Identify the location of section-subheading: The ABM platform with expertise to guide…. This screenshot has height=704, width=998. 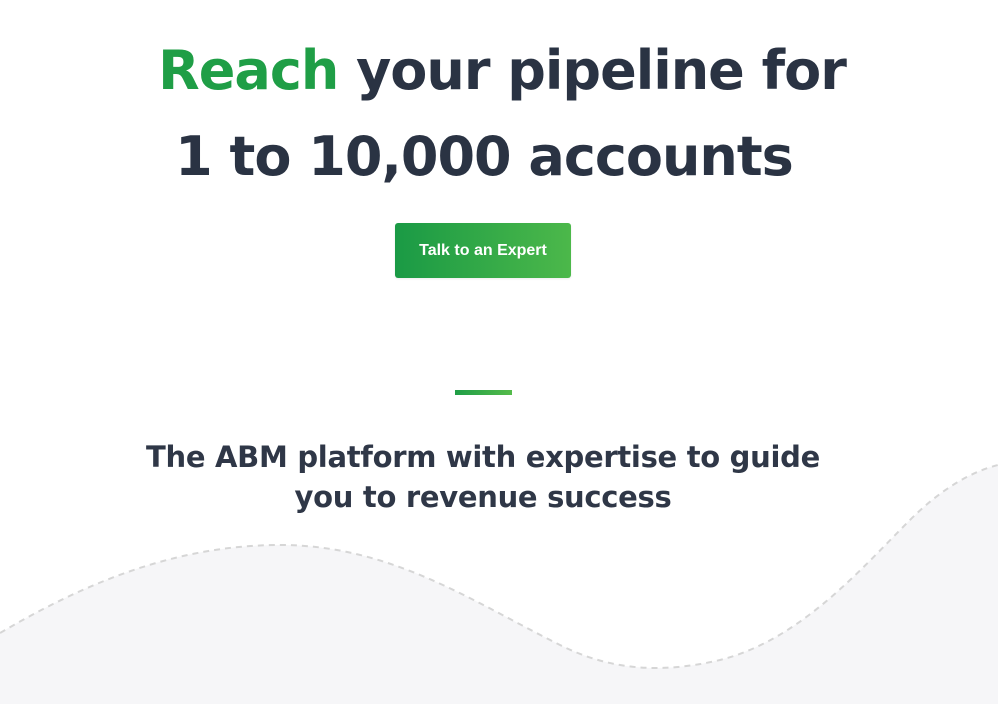
(483, 477).